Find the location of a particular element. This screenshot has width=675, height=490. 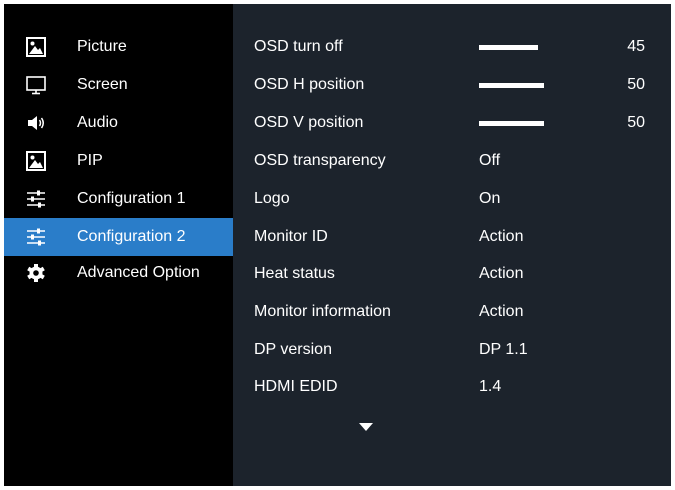

setting-label: OSD V position is located at coordinates (309, 122).